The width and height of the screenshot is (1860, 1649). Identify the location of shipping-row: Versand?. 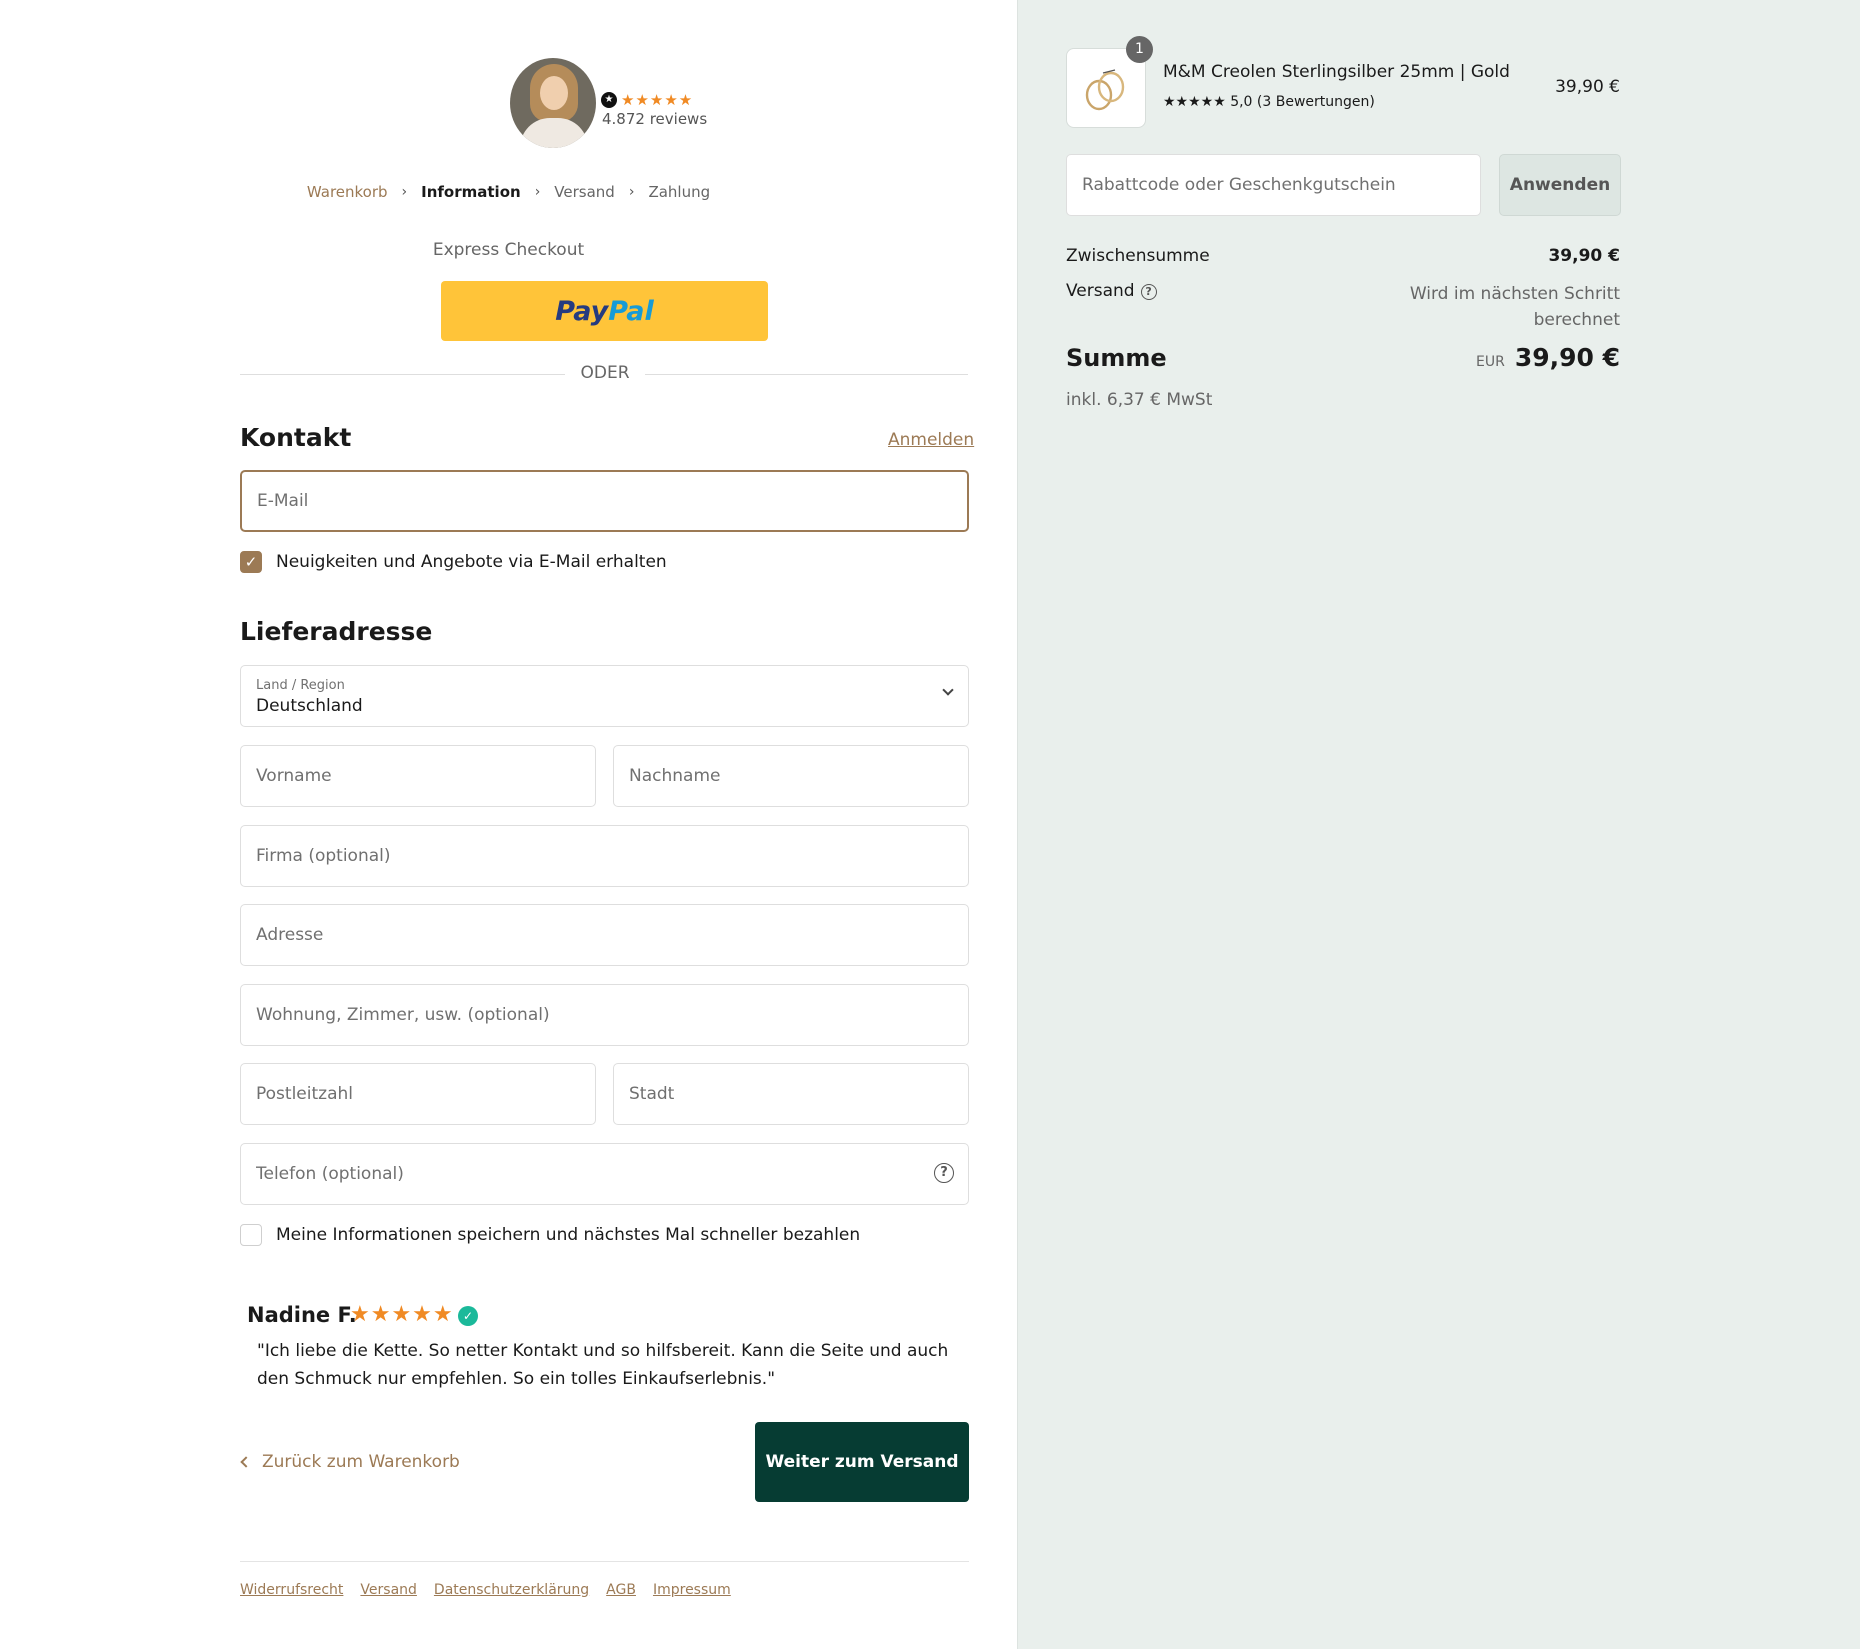
(1111, 291).